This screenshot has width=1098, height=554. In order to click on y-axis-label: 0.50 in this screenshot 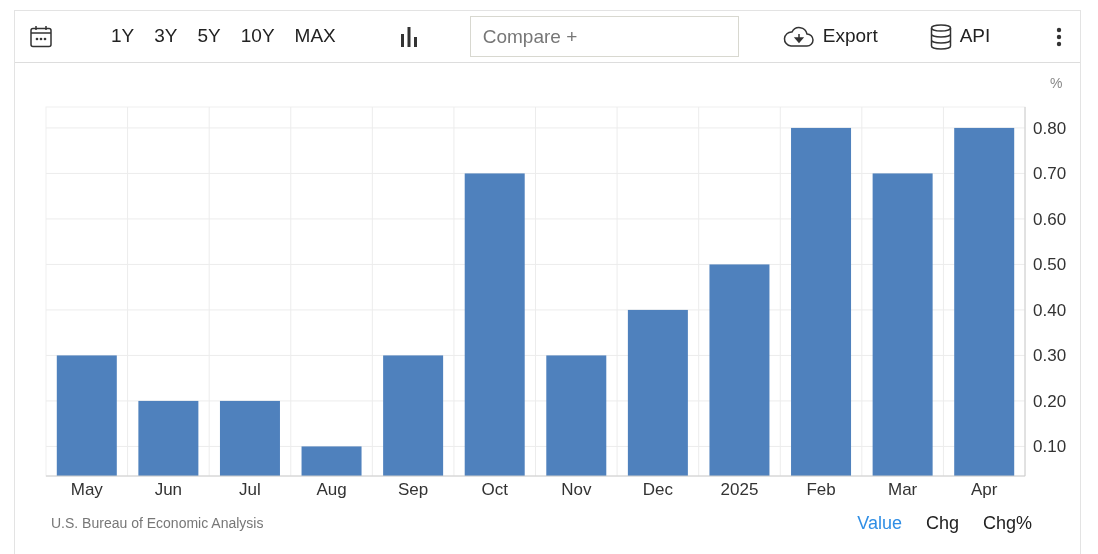, I will do `click(1050, 265)`.